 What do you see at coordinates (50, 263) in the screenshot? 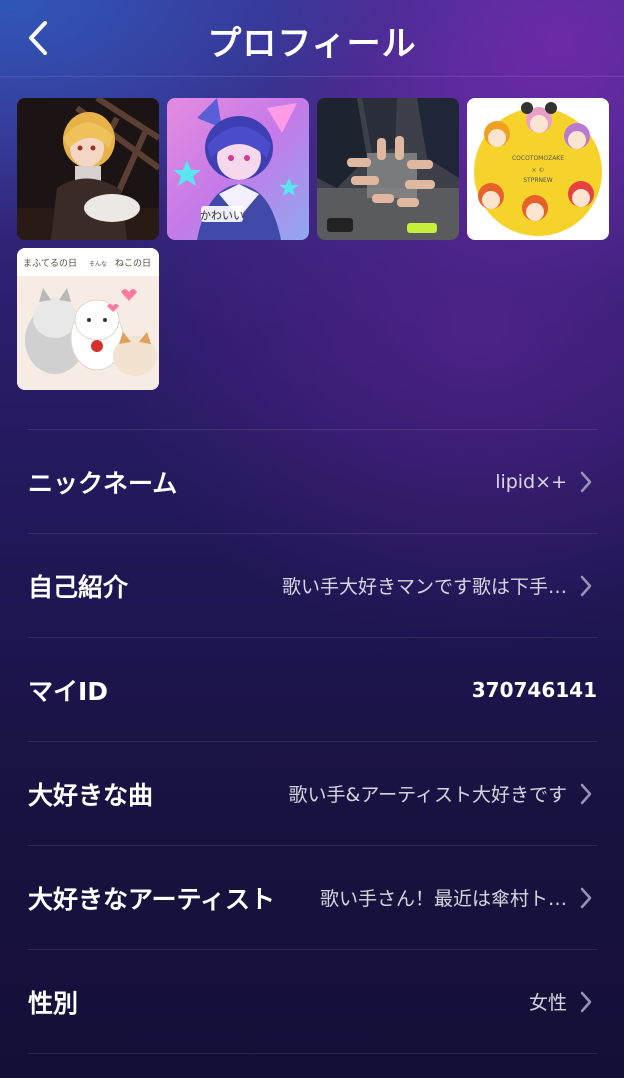
I see `photo-5-text-left: まふてるの日` at bounding box center [50, 263].